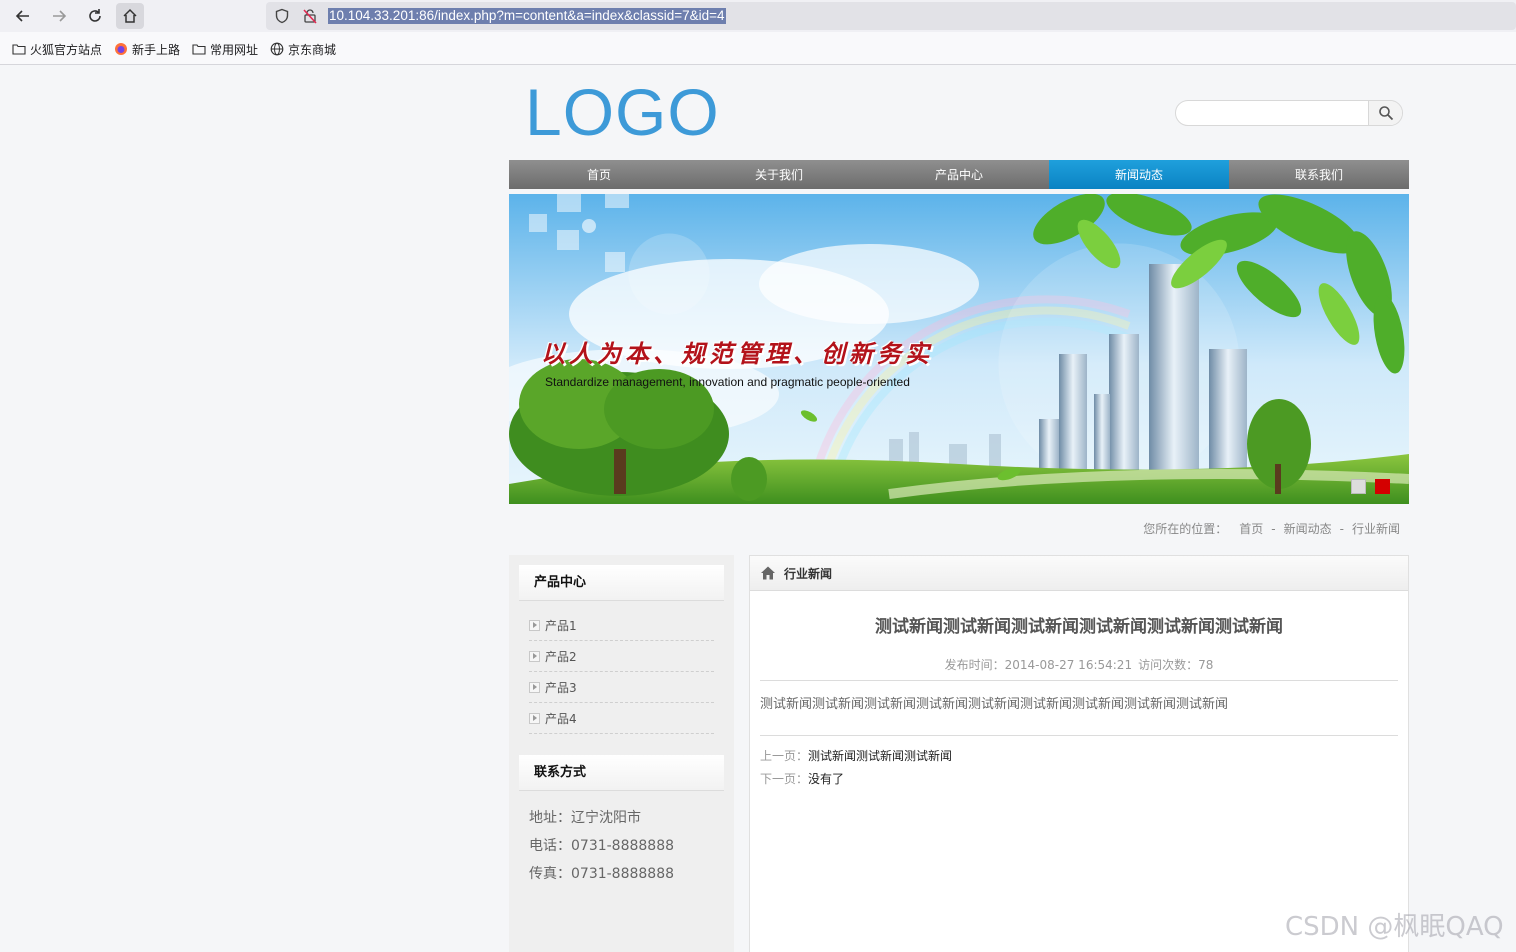 This screenshot has height=952, width=1516. Describe the element at coordinates (621, 718) in the screenshot. I see `product-link-4: 产品4` at that location.